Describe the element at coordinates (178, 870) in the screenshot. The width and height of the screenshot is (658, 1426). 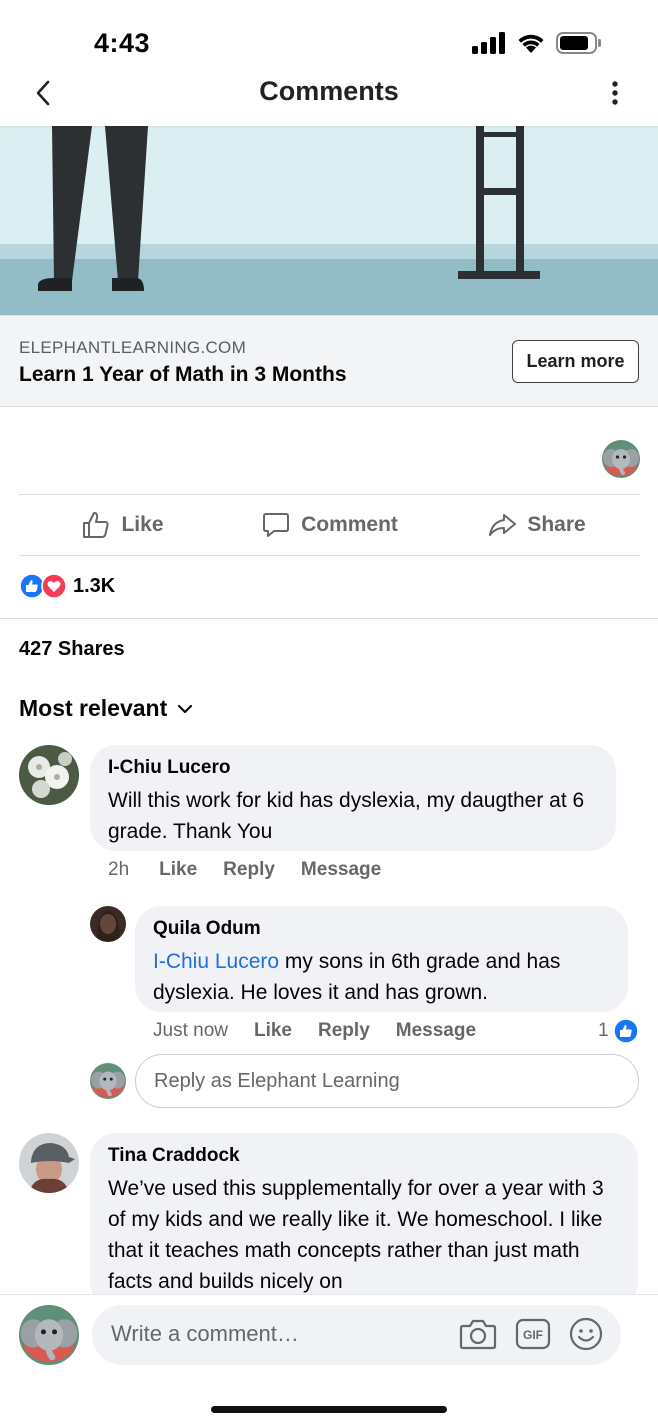
I see `comment-like-button: Like` at that location.